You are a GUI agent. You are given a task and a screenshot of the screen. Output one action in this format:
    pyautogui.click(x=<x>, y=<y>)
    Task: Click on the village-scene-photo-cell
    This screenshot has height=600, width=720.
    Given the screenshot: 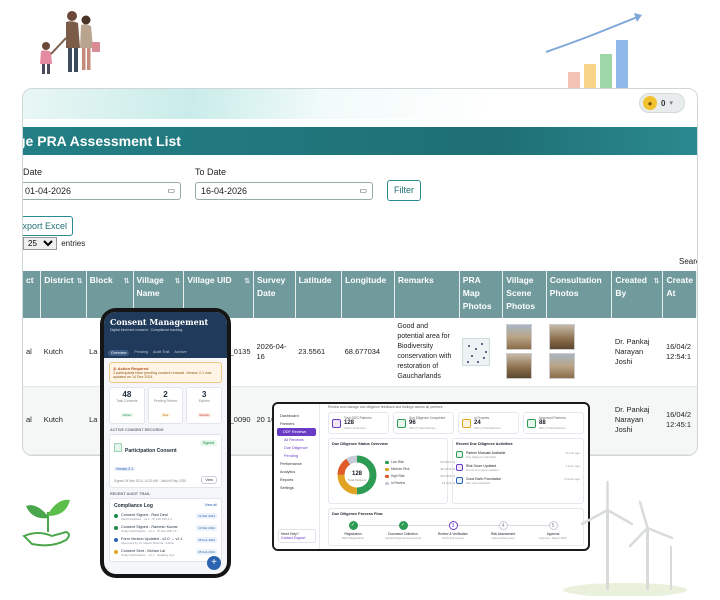 What is the action you would take?
    pyautogui.click(x=524, y=352)
    